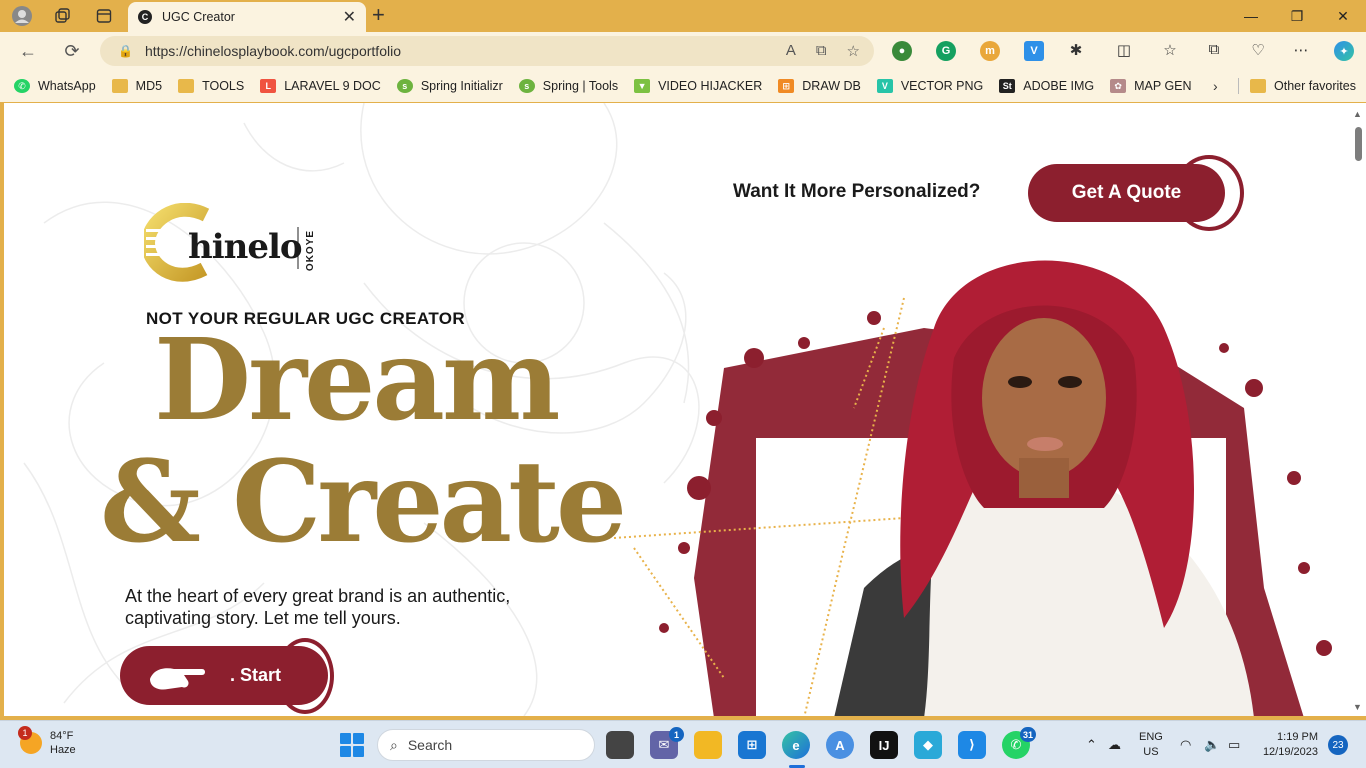 This screenshot has width=1366, height=768. I want to click on vscode-icon: ⟩, so click(972, 745).